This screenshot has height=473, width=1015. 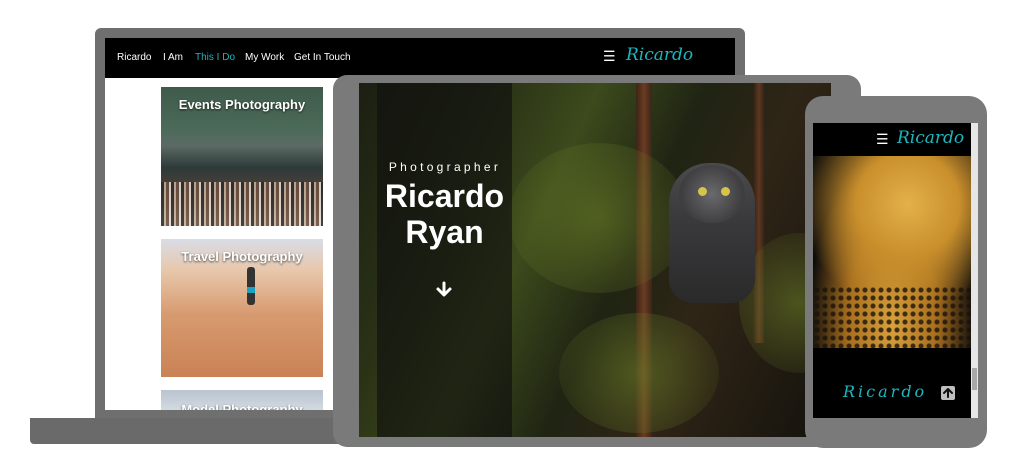 What do you see at coordinates (885, 391) in the screenshot?
I see `footer-brand: Ricardo` at bounding box center [885, 391].